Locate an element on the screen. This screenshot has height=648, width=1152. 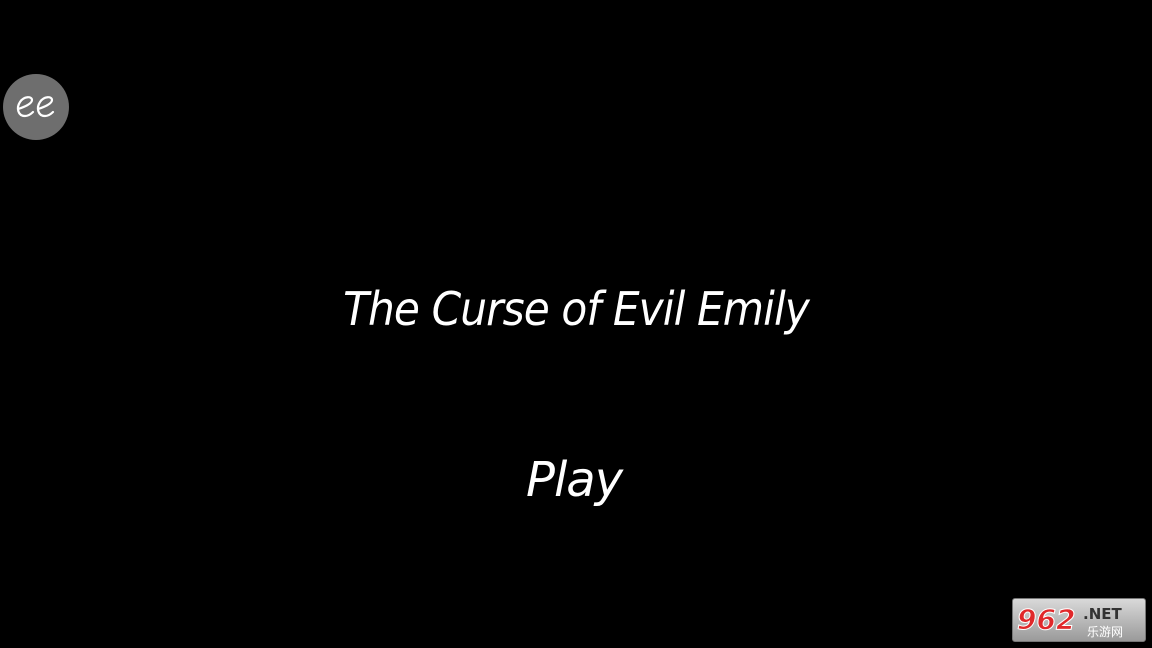
svg-text: .NET is located at coordinates (1102, 614).